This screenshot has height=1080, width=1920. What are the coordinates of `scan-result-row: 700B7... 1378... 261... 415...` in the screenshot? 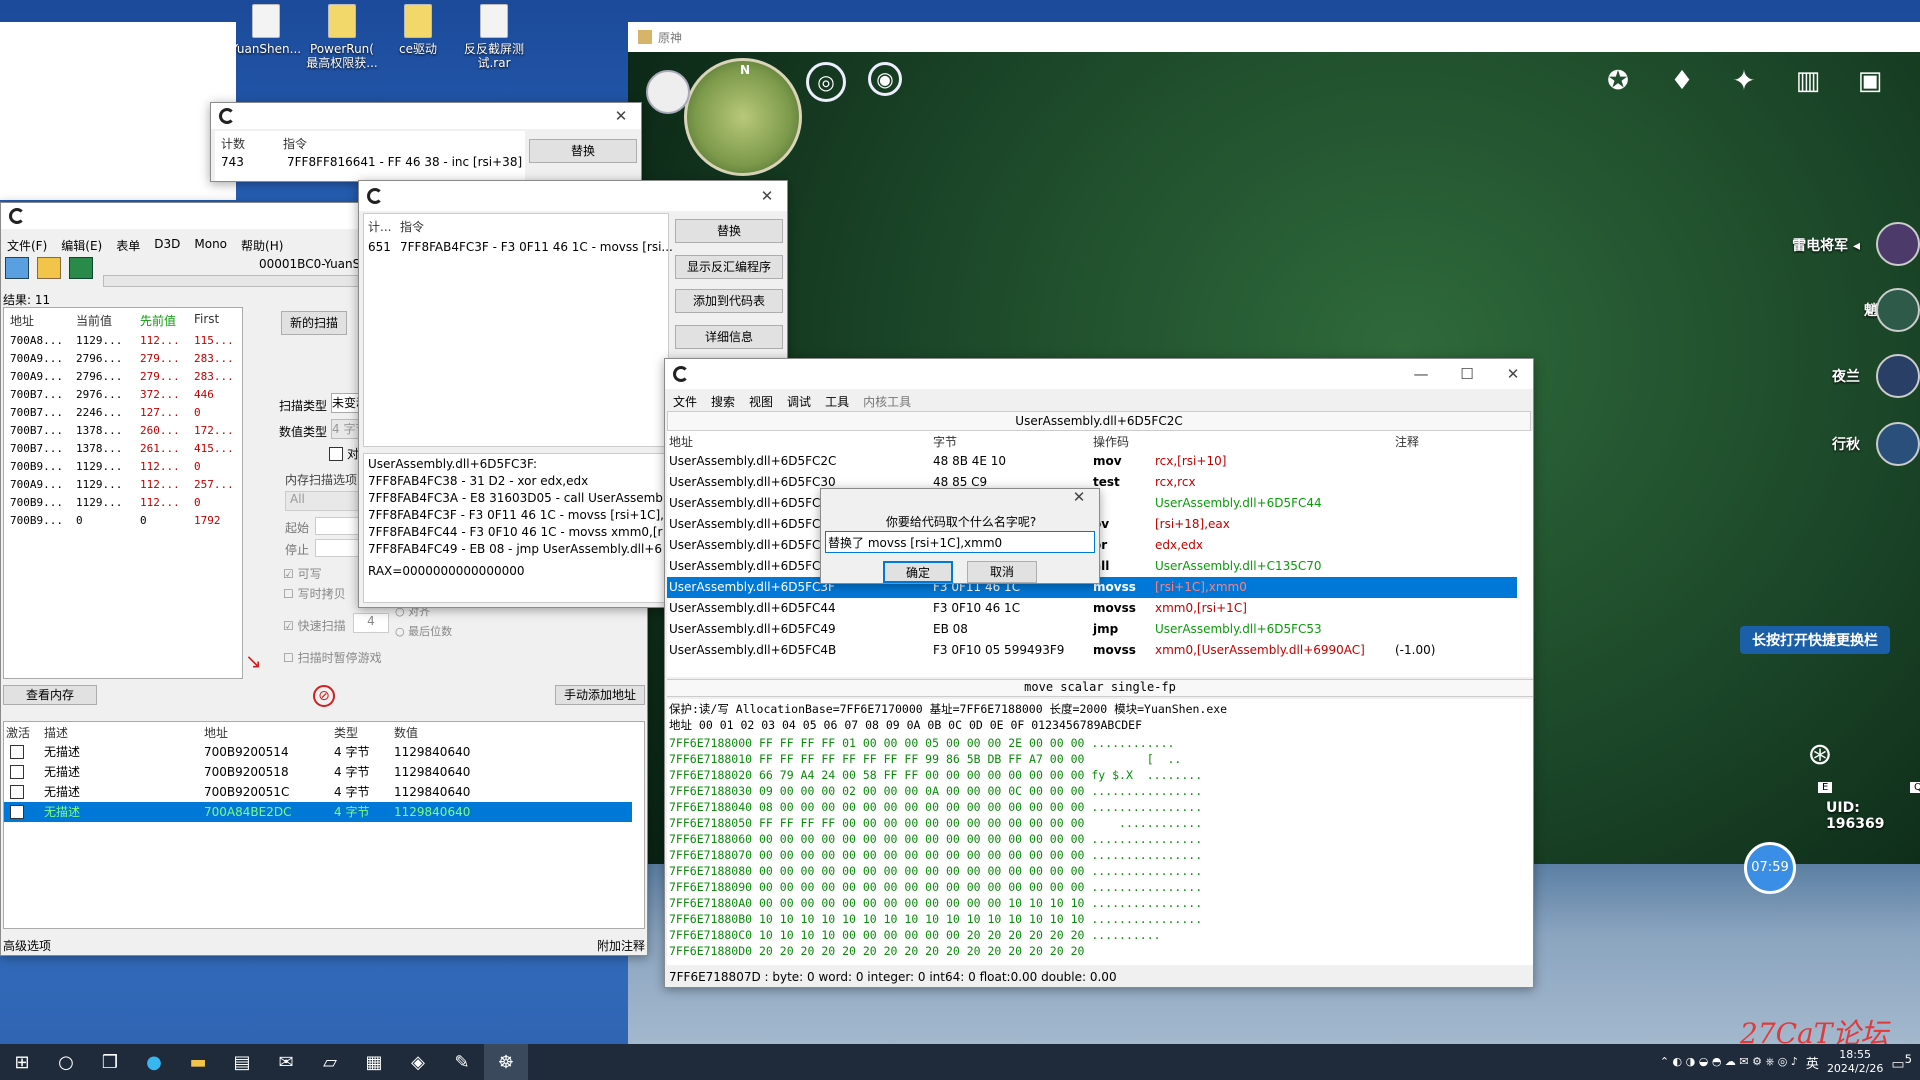 It's located at (125, 449).